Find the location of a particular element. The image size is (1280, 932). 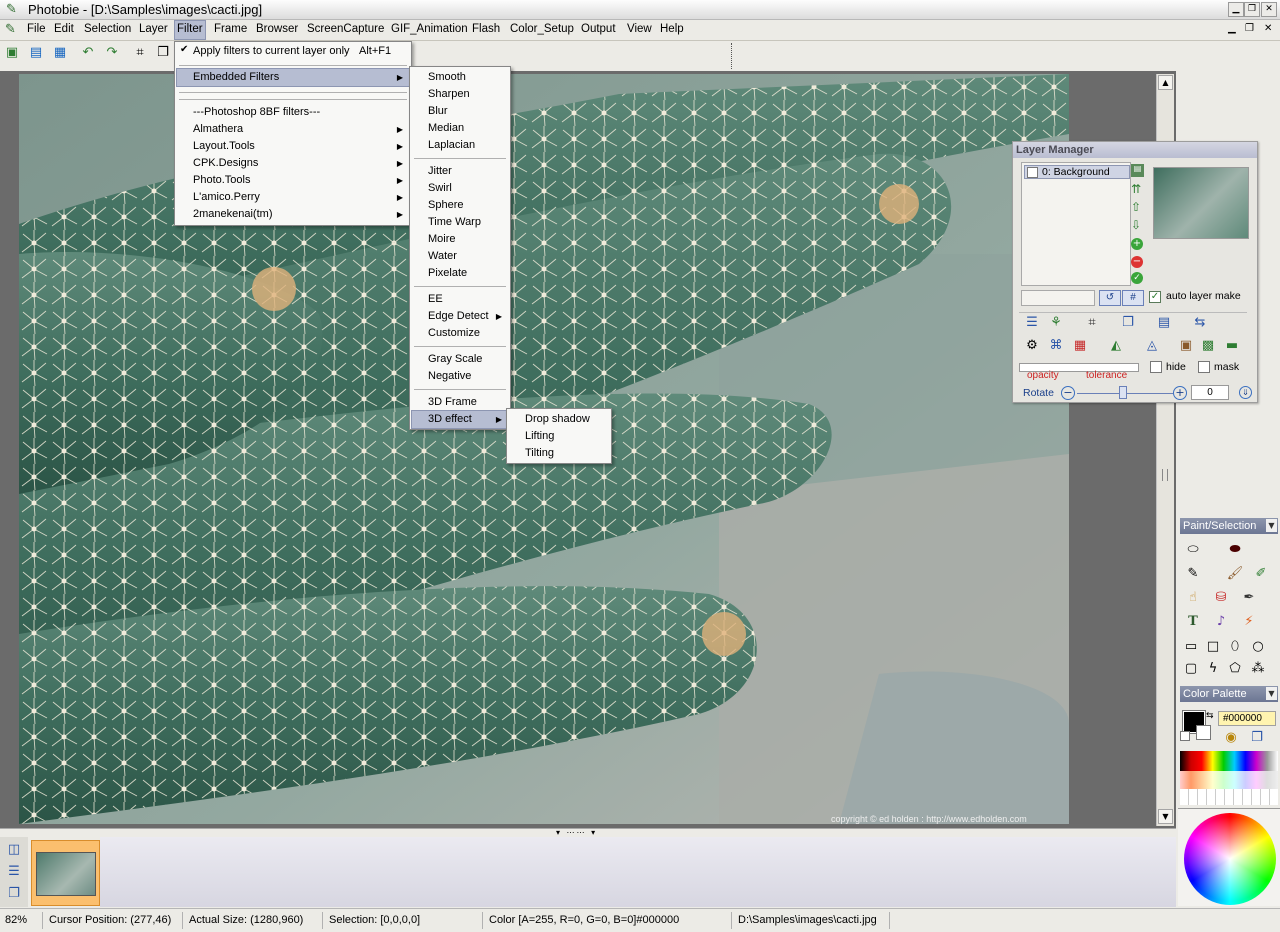

filter-water: Water is located at coordinates (460, 256).